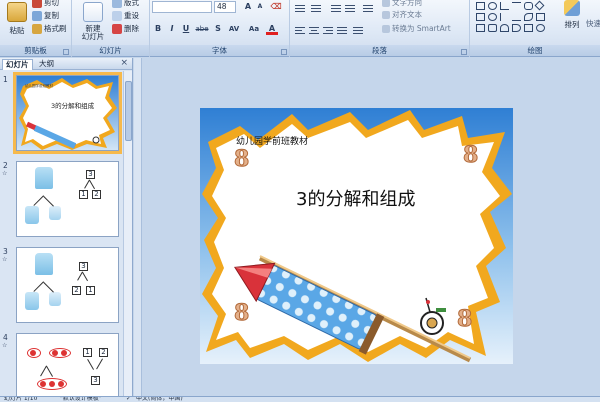  I want to click on change-case-button: Aa, so click(254, 29).